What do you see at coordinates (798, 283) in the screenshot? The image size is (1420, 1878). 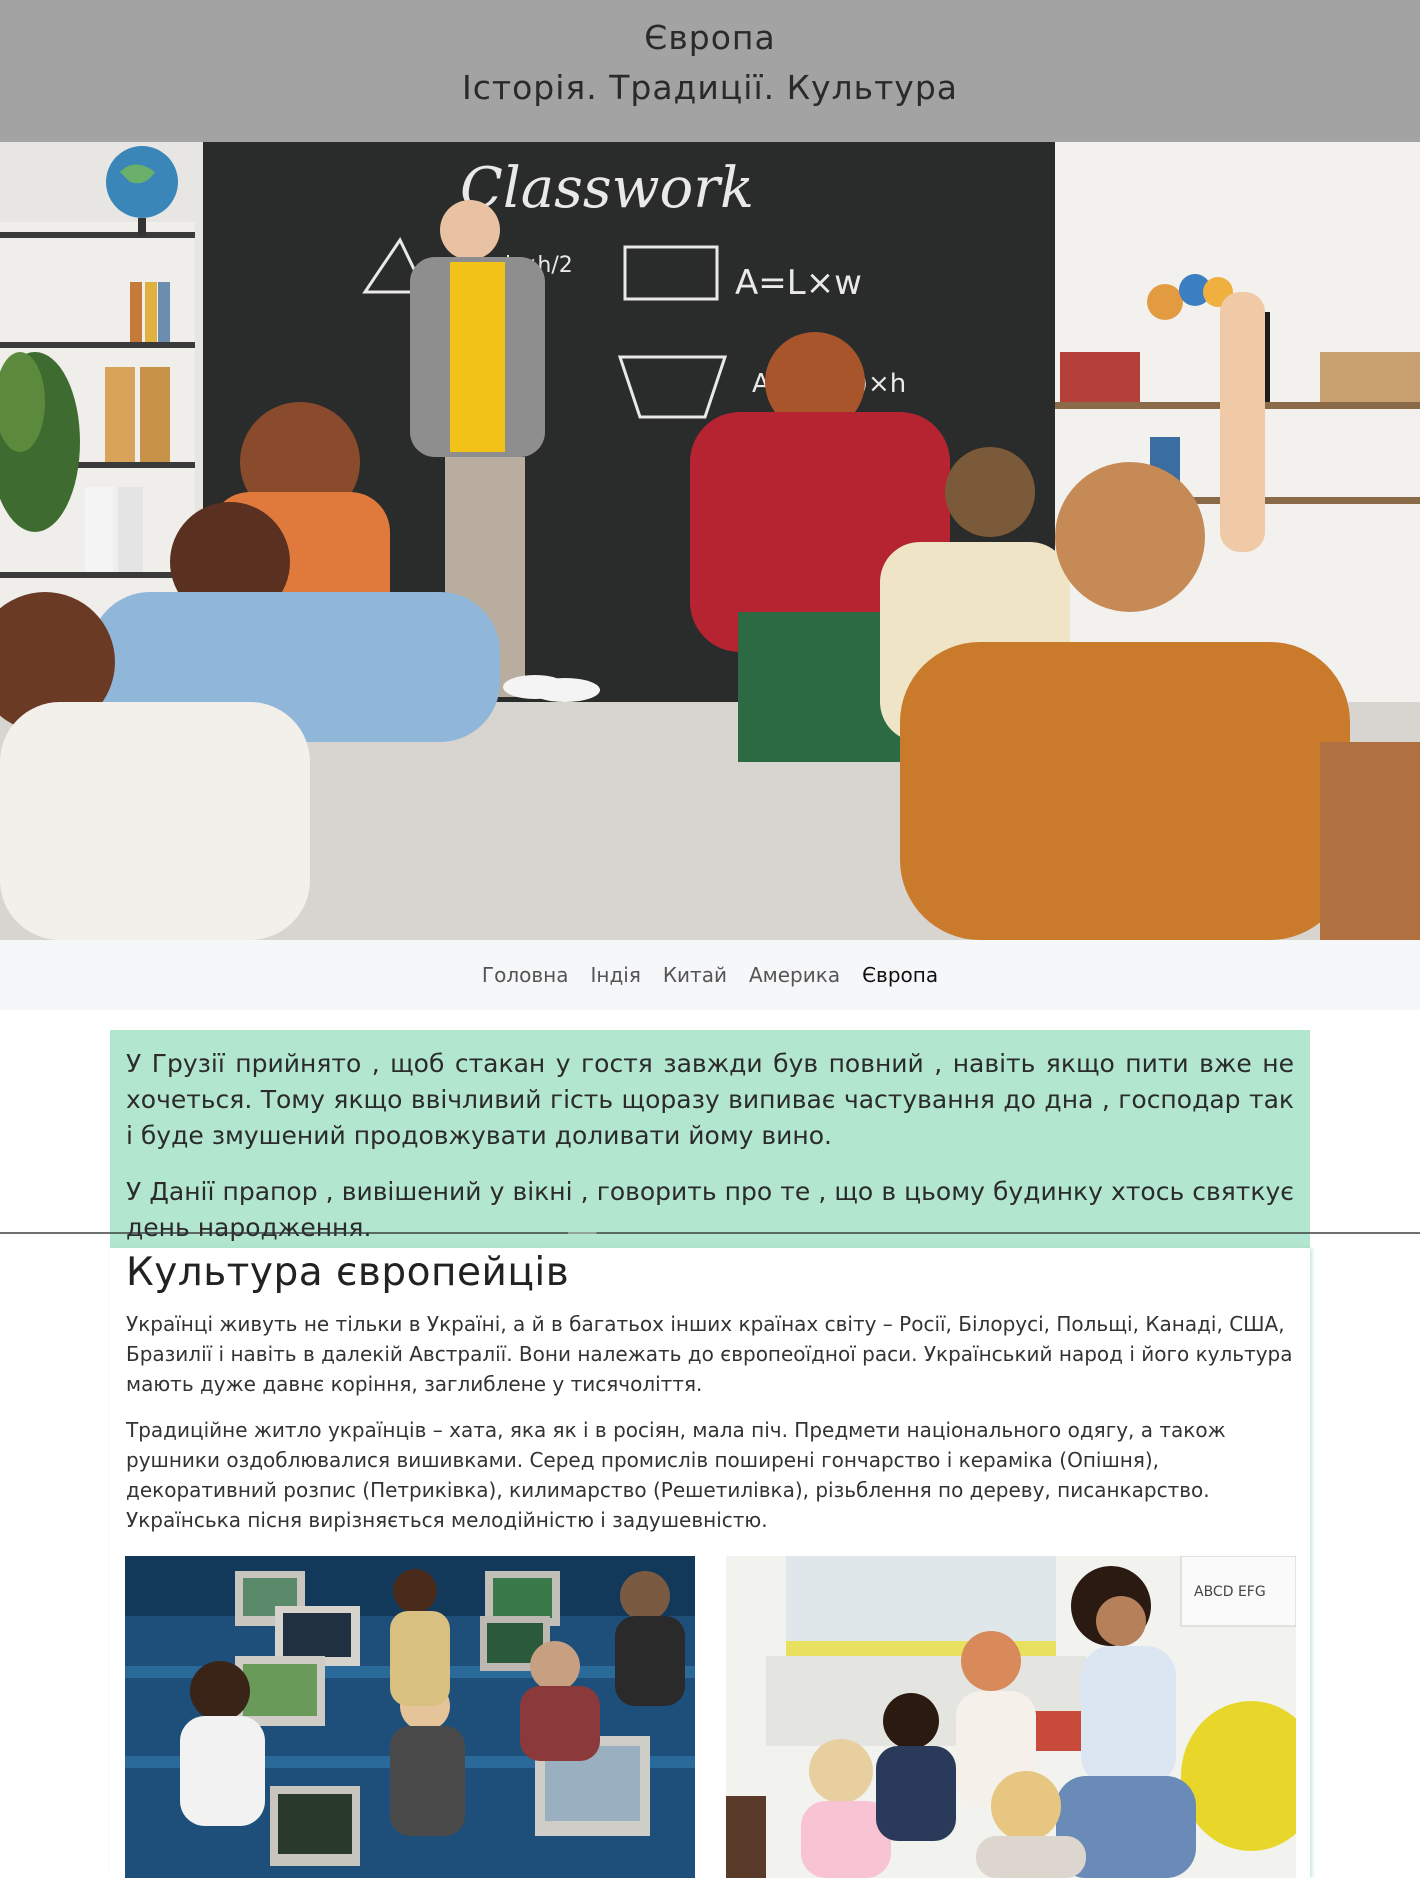 I see `board-formula-area: A=L×w` at bounding box center [798, 283].